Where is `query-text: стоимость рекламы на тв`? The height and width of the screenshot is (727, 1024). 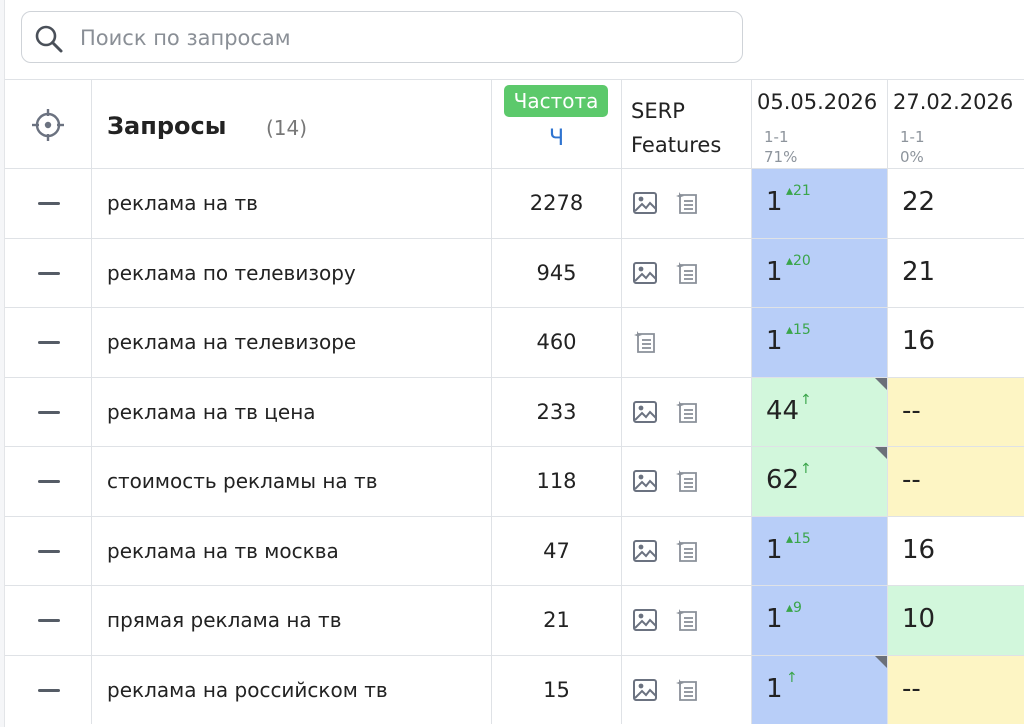 query-text: стоимость рекламы на тв is located at coordinates (242, 481).